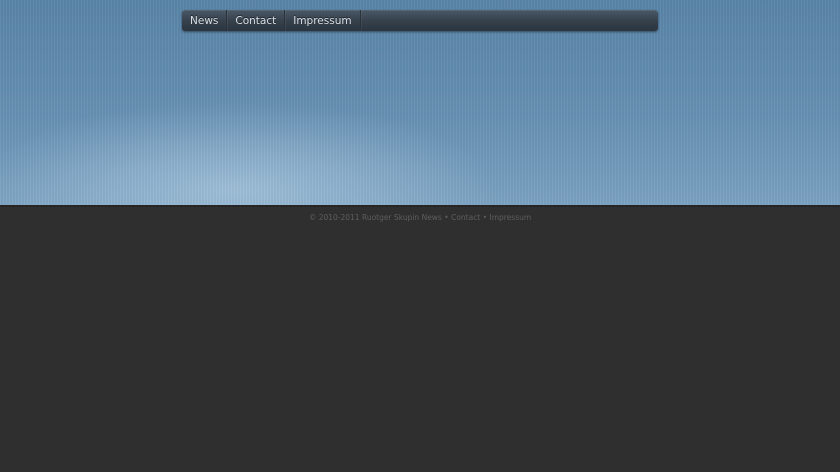  Describe the element at coordinates (256, 20) in the screenshot. I see `nav-item-contact: Contact` at that location.